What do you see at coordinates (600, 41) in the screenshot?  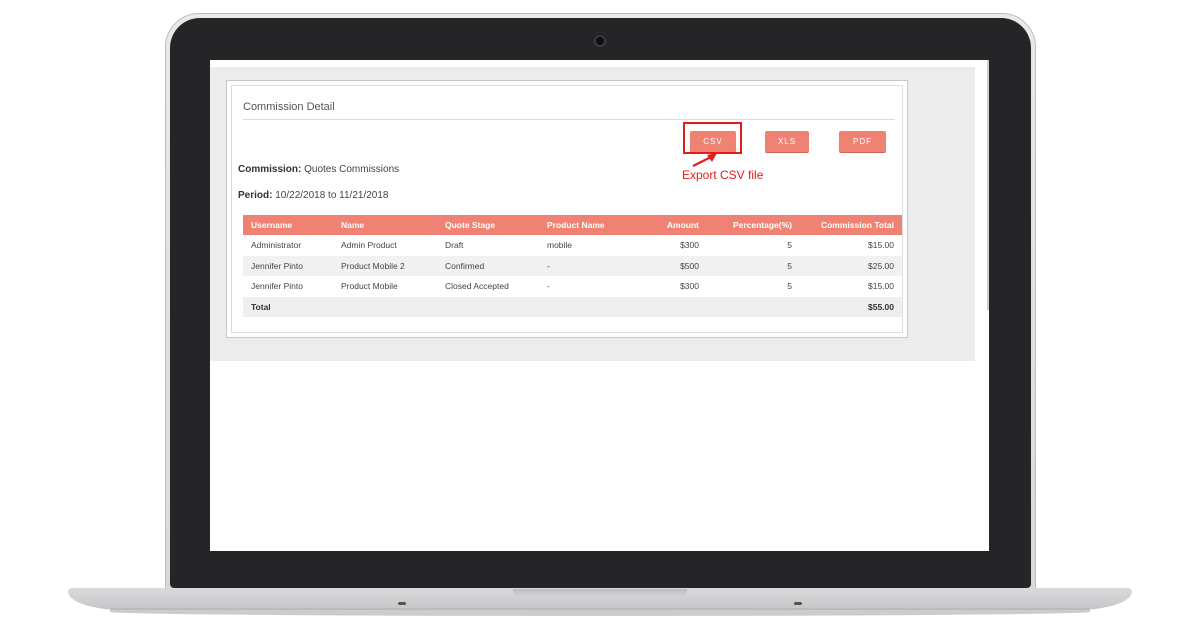 I see `webcam-icon` at bounding box center [600, 41].